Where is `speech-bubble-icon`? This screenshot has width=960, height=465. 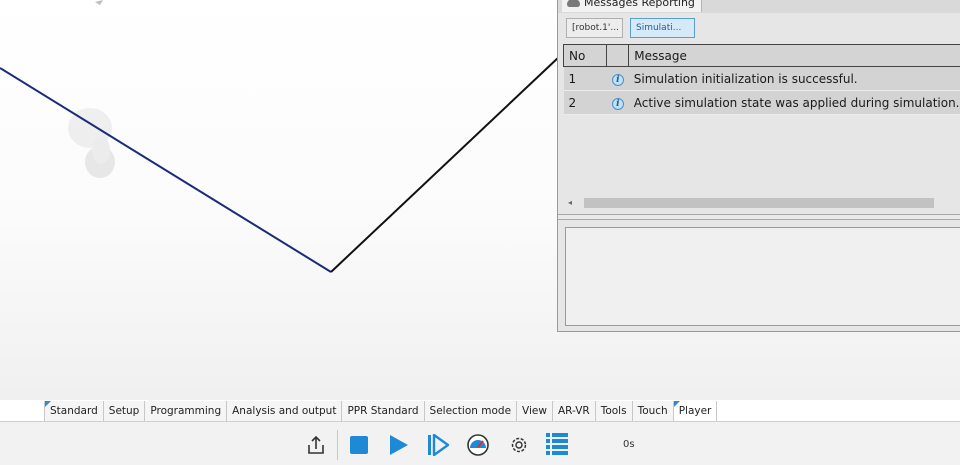
speech-bubble-icon is located at coordinates (573, 3).